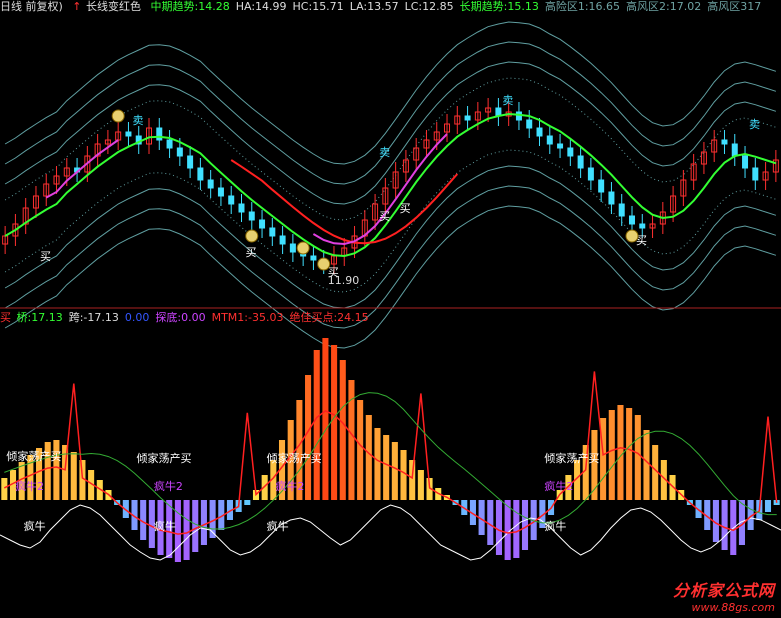 This screenshot has width=781, height=618. What do you see at coordinates (180, 317) in the screenshot?
I see `indicator-header-item: 探底:0.00` at bounding box center [180, 317].